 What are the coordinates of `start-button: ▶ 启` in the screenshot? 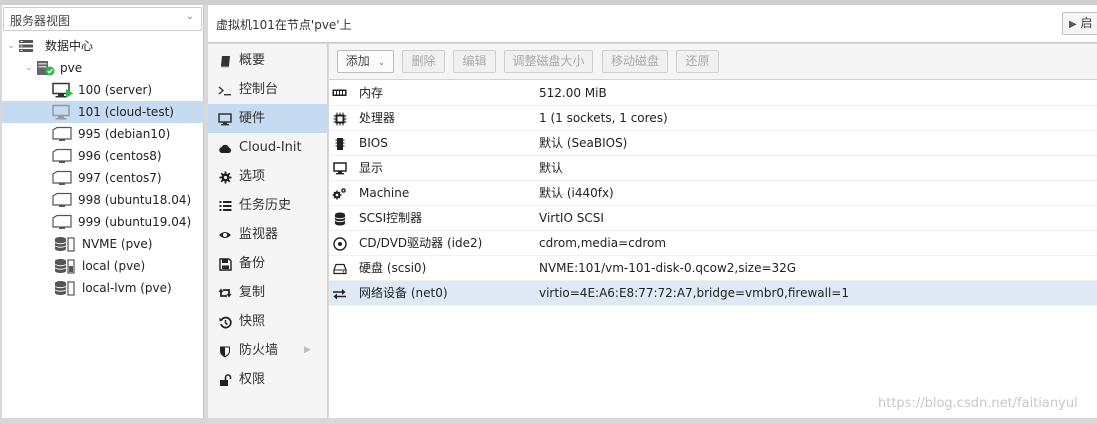 It's located at (1079, 23).